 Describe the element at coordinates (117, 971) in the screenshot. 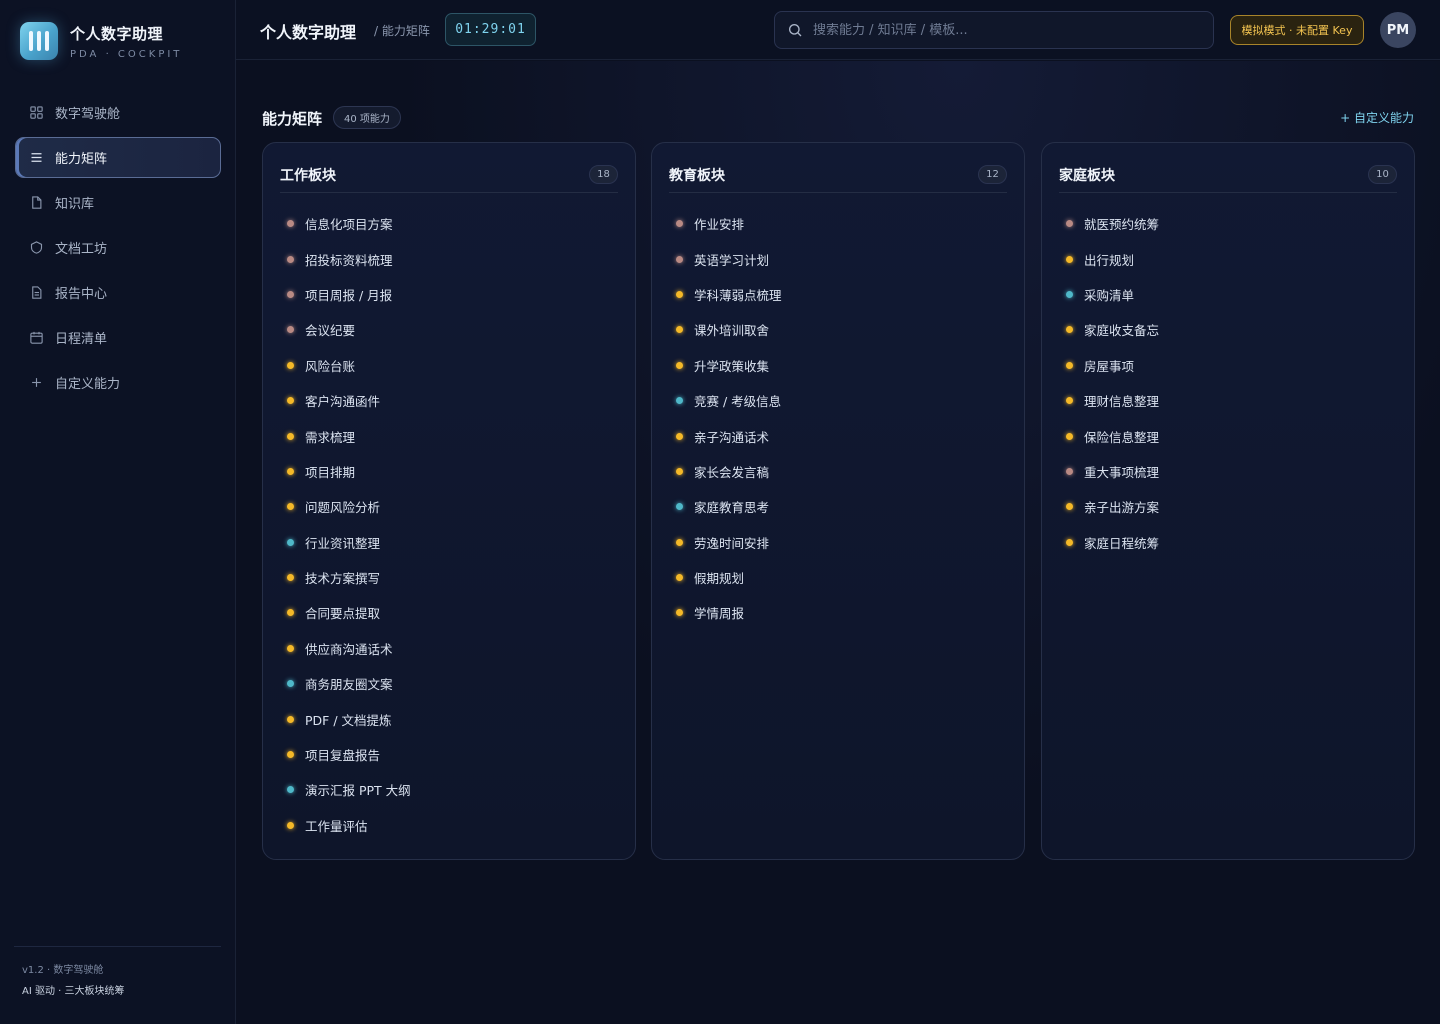

I see `sidebar-footer: v1.2 · 数字驾驶舱 AI 驱动 · 三大板块统筹` at that location.